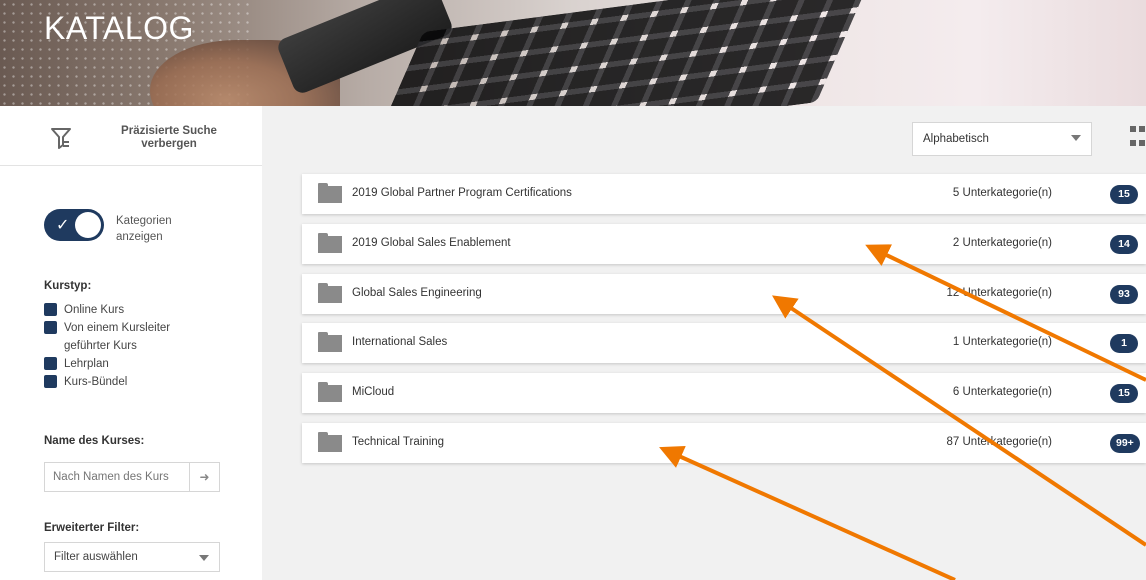 This screenshot has height=580, width=1146. What do you see at coordinates (1124, 294) in the screenshot?
I see `course-count-badge: 93` at bounding box center [1124, 294].